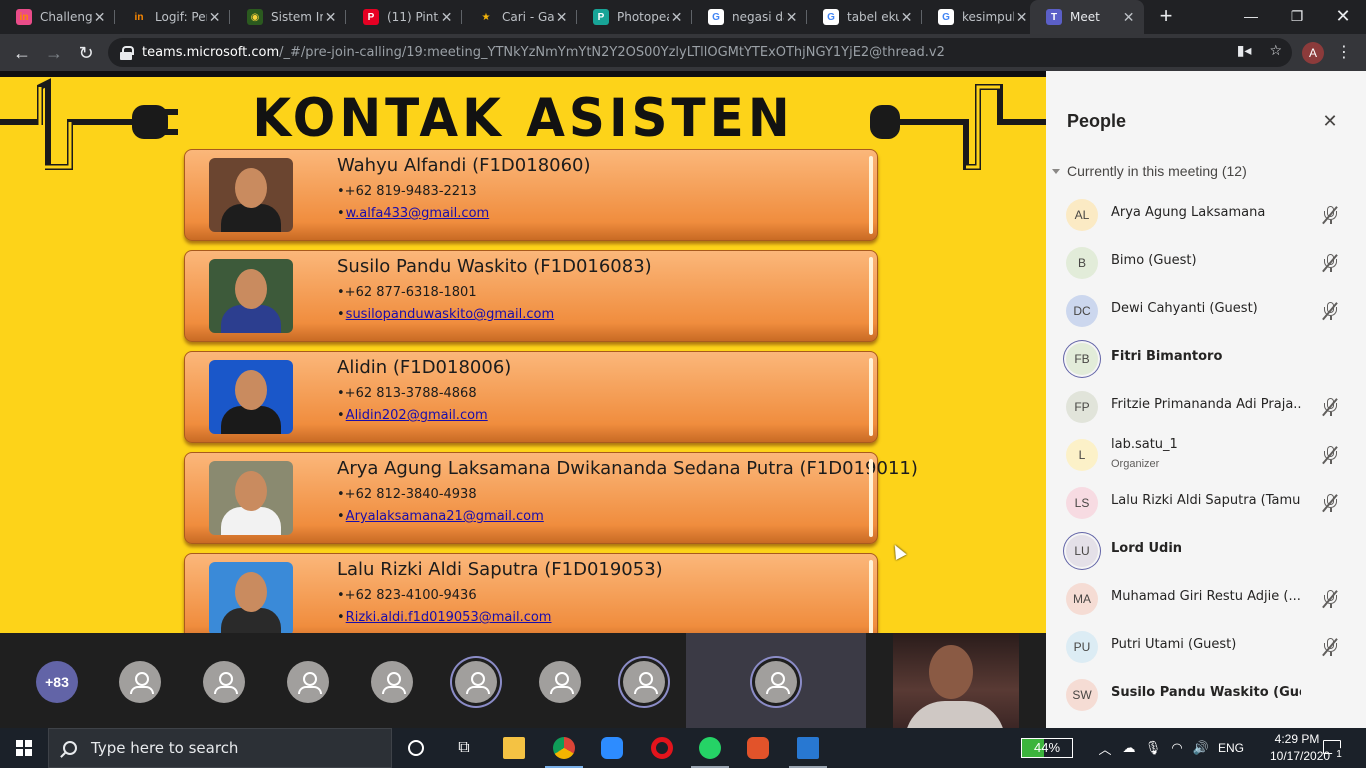 The height and width of the screenshot is (768, 1366). I want to click on new-tab-button: +, so click(1166, 17).